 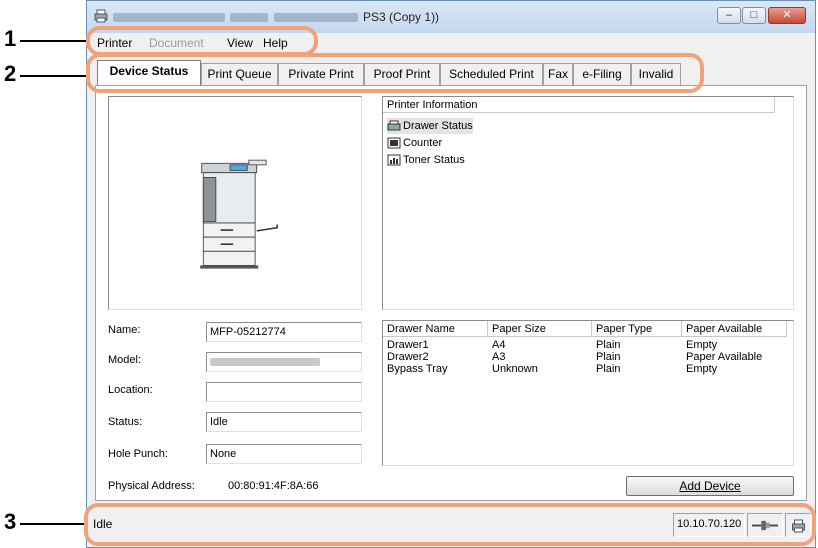 I want to click on column-header-drawer-name: Drawer Name, so click(x=435, y=329).